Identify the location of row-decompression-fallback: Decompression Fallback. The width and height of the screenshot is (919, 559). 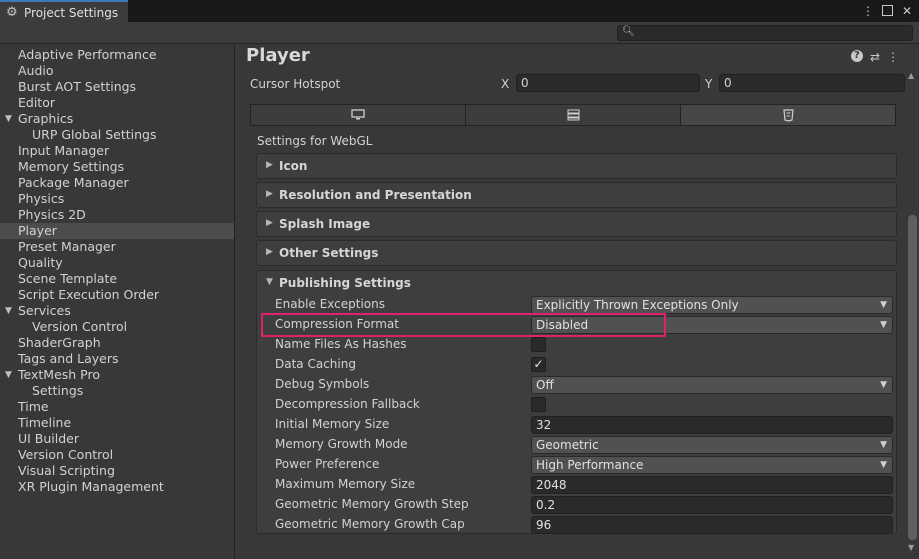
(585, 405).